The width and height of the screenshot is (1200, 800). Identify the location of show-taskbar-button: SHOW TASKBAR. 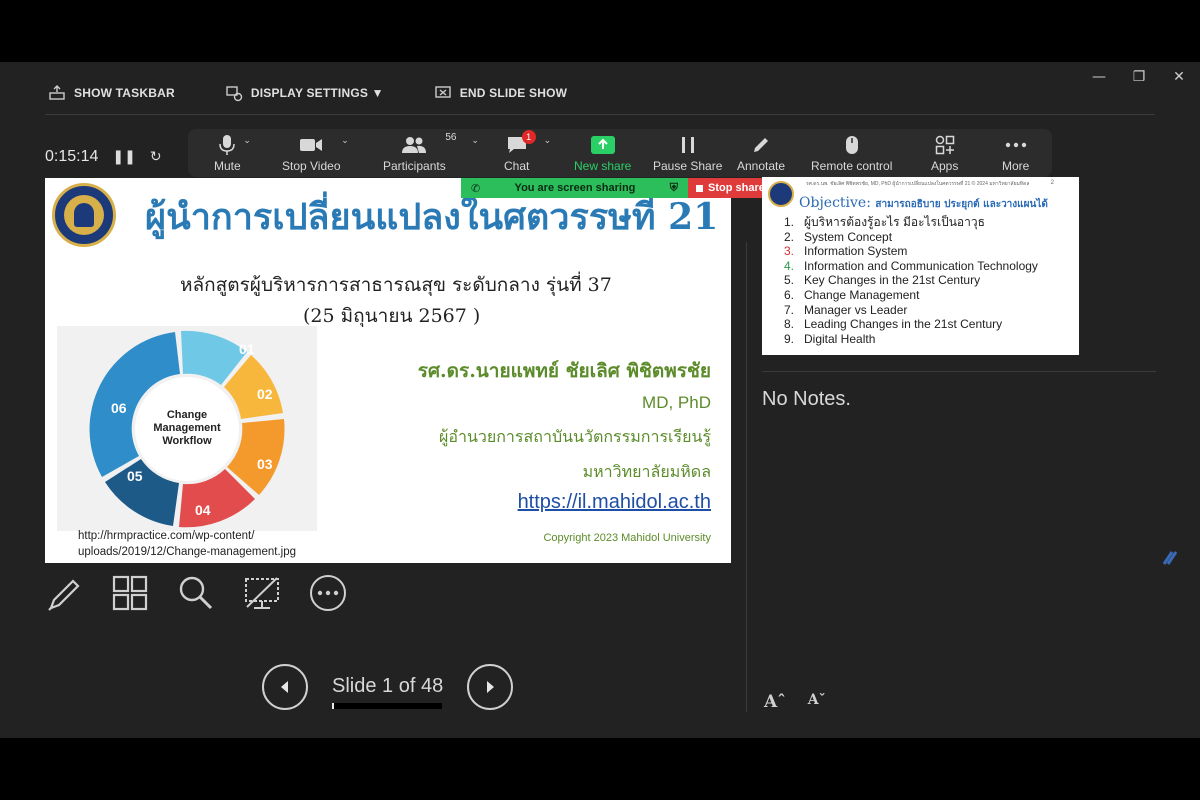
(111, 93).